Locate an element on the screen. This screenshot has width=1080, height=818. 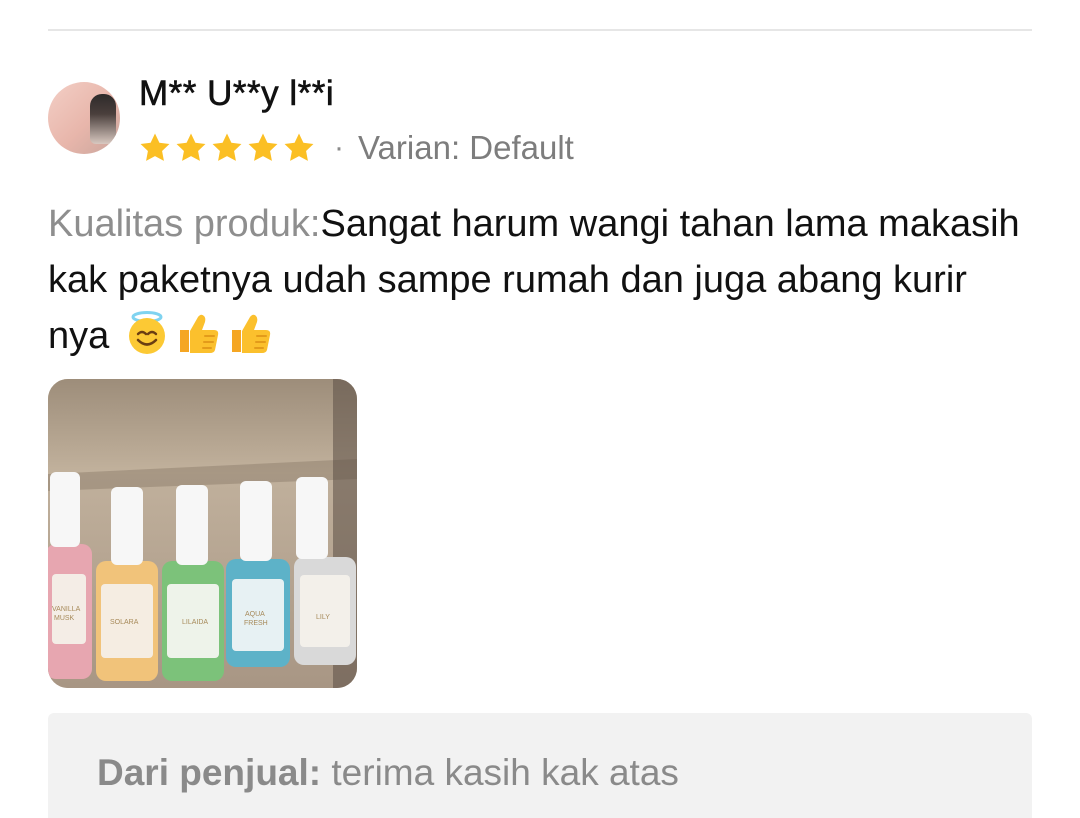
reviewer-name: M** U**y l**i is located at coordinates (237, 94).